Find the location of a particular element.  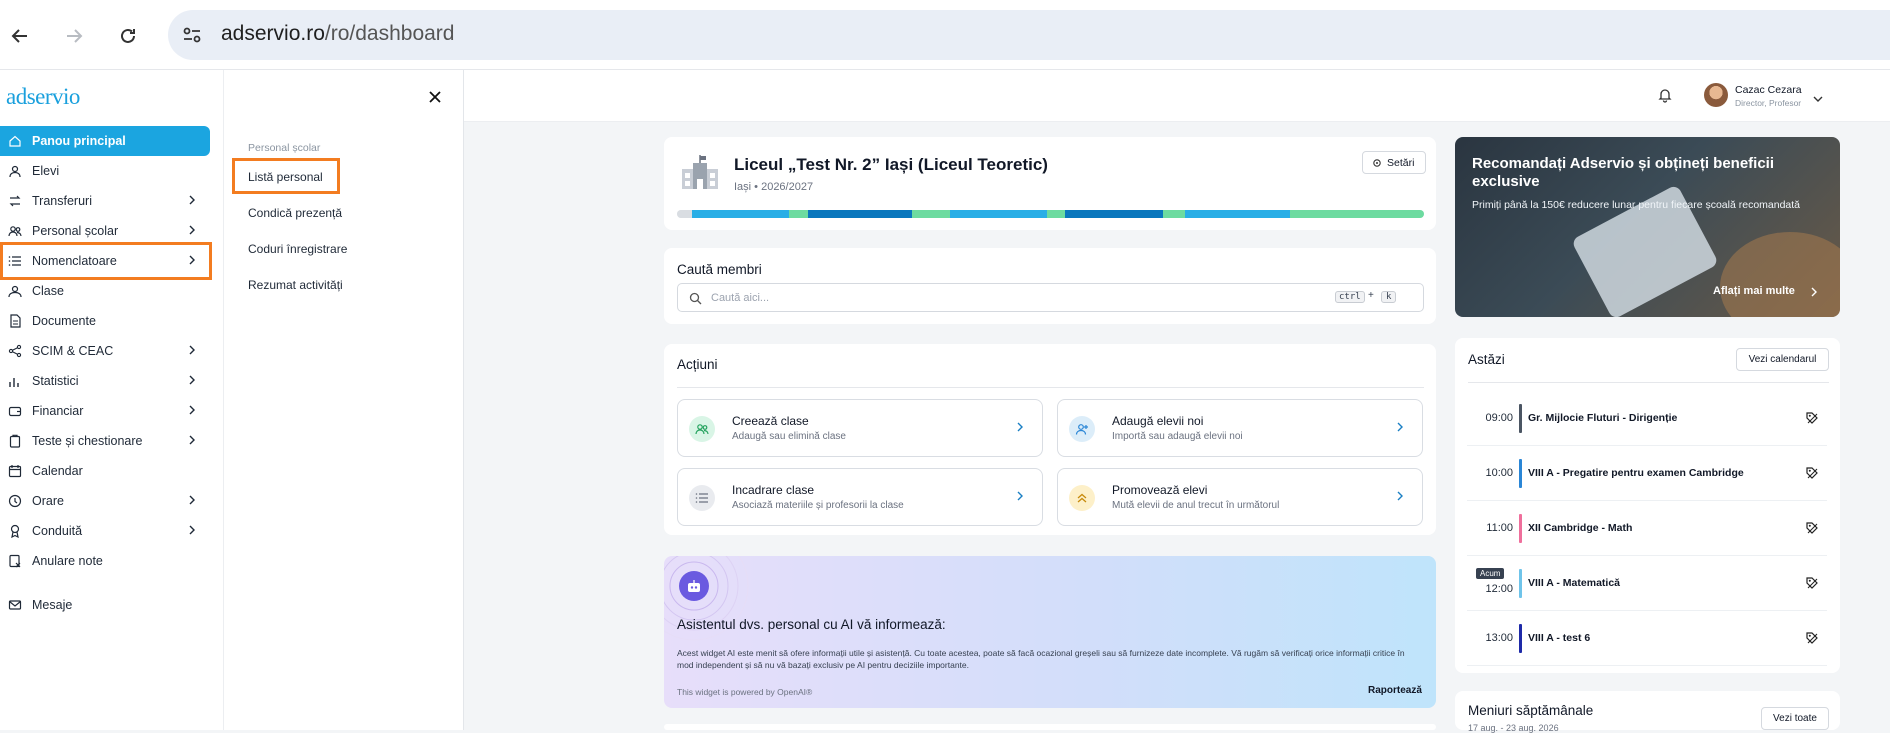

sidebar-item-calendar: Calendar is located at coordinates (105, 471).